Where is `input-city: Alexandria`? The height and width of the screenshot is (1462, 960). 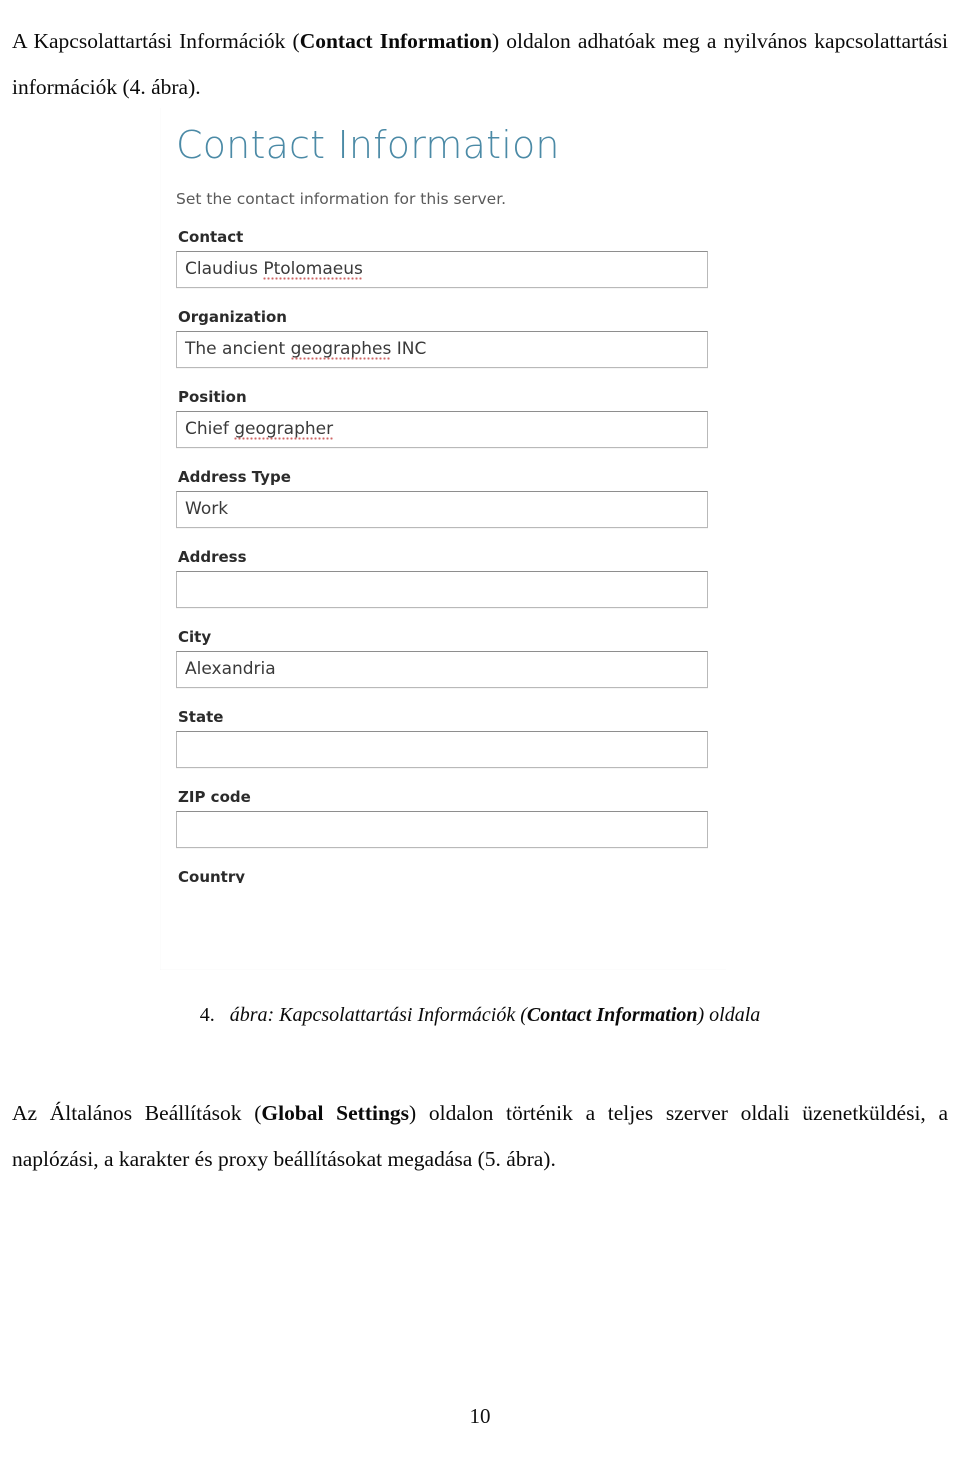
input-city: Alexandria is located at coordinates (442, 669).